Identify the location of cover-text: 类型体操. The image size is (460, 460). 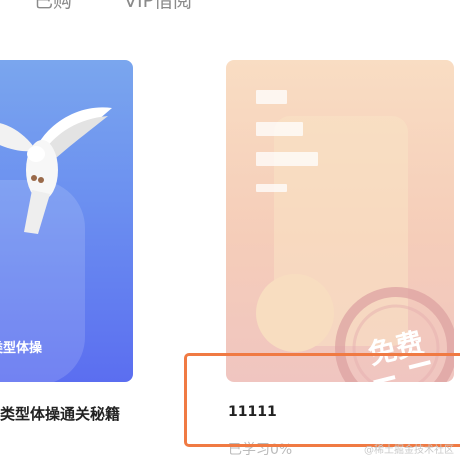
(21, 348).